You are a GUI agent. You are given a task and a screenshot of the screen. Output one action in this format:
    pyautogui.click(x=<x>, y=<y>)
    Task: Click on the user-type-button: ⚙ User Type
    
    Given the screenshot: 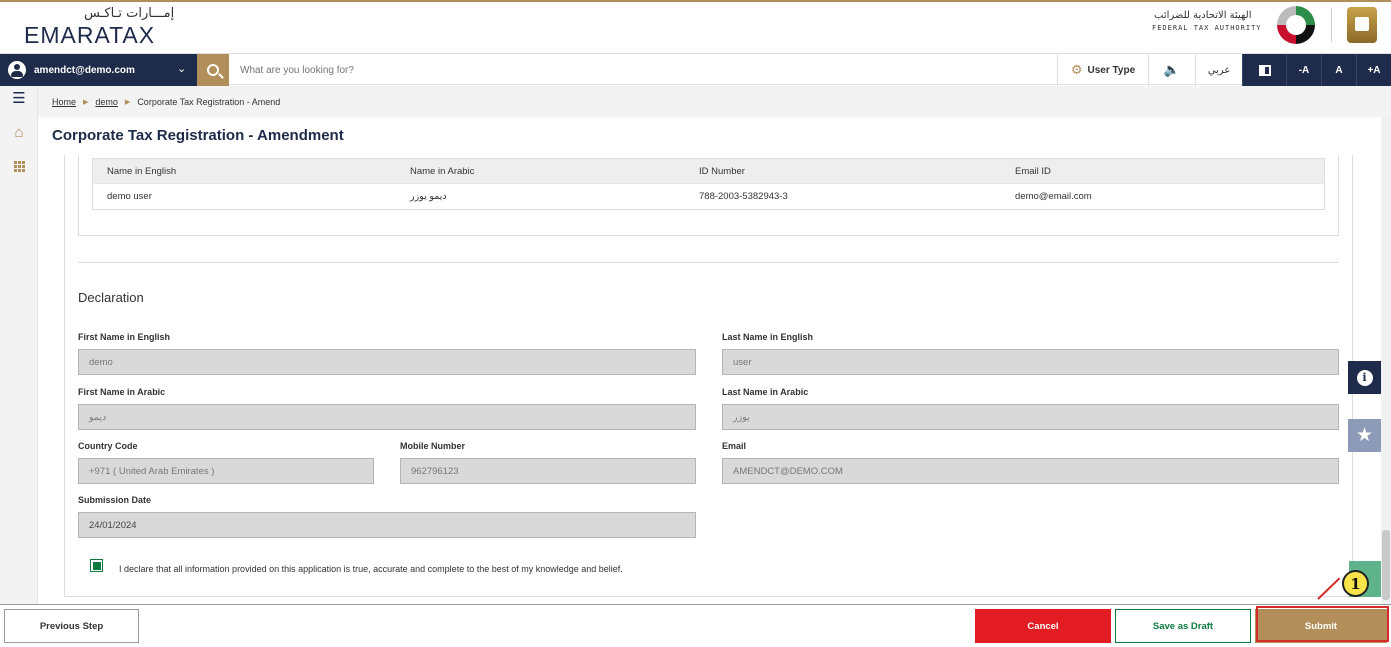 What is the action you would take?
    pyautogui.click(x=1102, y=70)
    